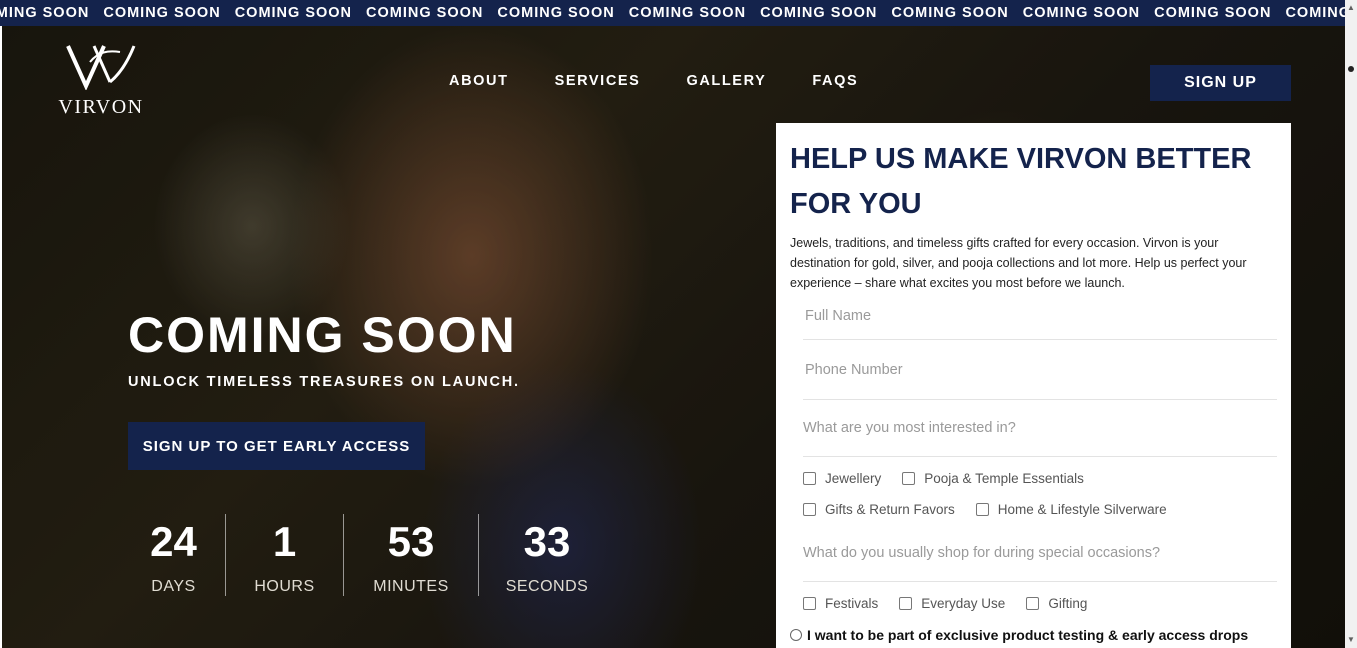 The image size is (1357, 648). What do you see at coordinates (479, 81) in the screenshot?
I see `nav-about: ABOUT` at bounding box center [479, 81].